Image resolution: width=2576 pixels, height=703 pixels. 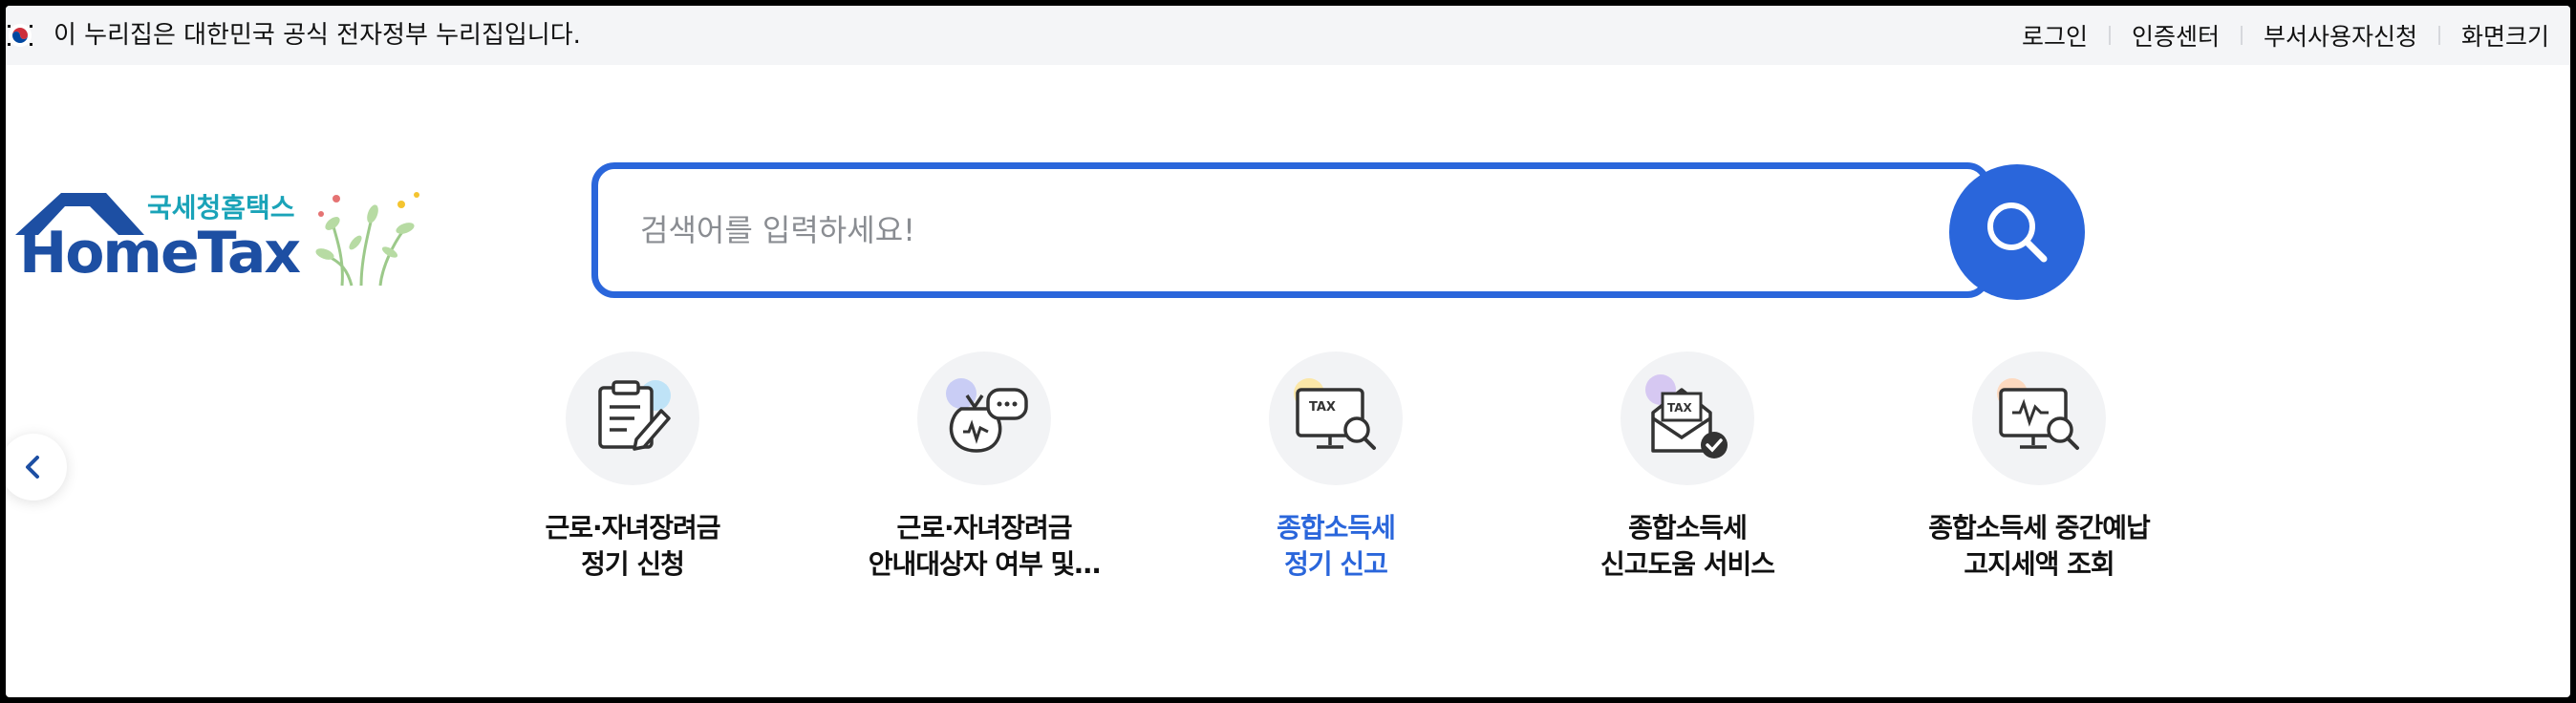 What do you see at coordinates (2176, 35) in the screenshot?
I see `certificate-center-link: 인증센터` at bounding box center [2176, 35].